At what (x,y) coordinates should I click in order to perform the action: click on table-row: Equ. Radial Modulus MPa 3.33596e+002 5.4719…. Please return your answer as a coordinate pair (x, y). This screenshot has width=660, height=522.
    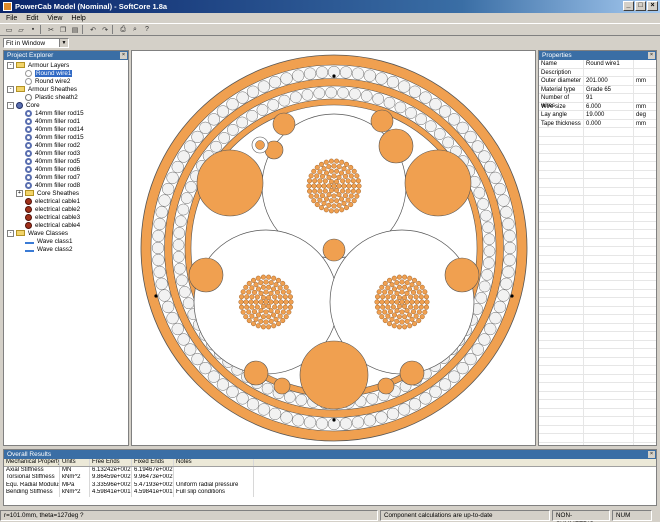
    Looking at the image, I should click on (330, 485).